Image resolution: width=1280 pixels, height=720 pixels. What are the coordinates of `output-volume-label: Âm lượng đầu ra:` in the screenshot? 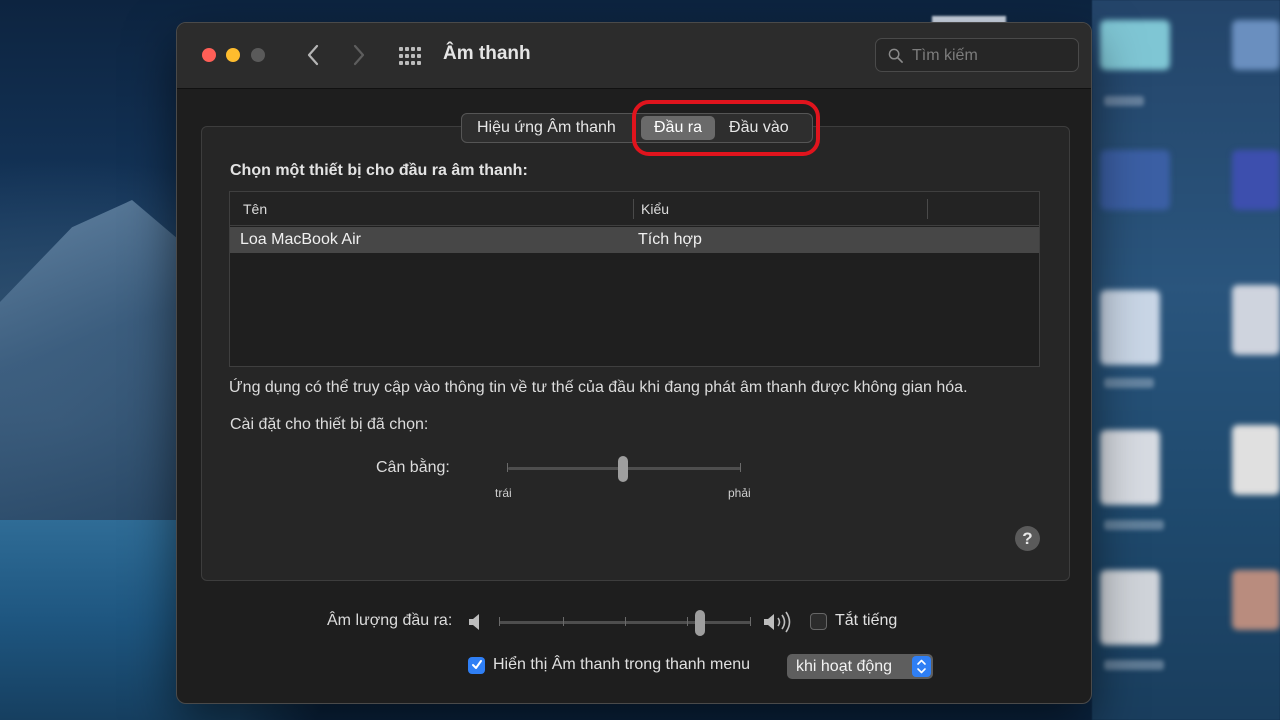 It's located at (390, 620).